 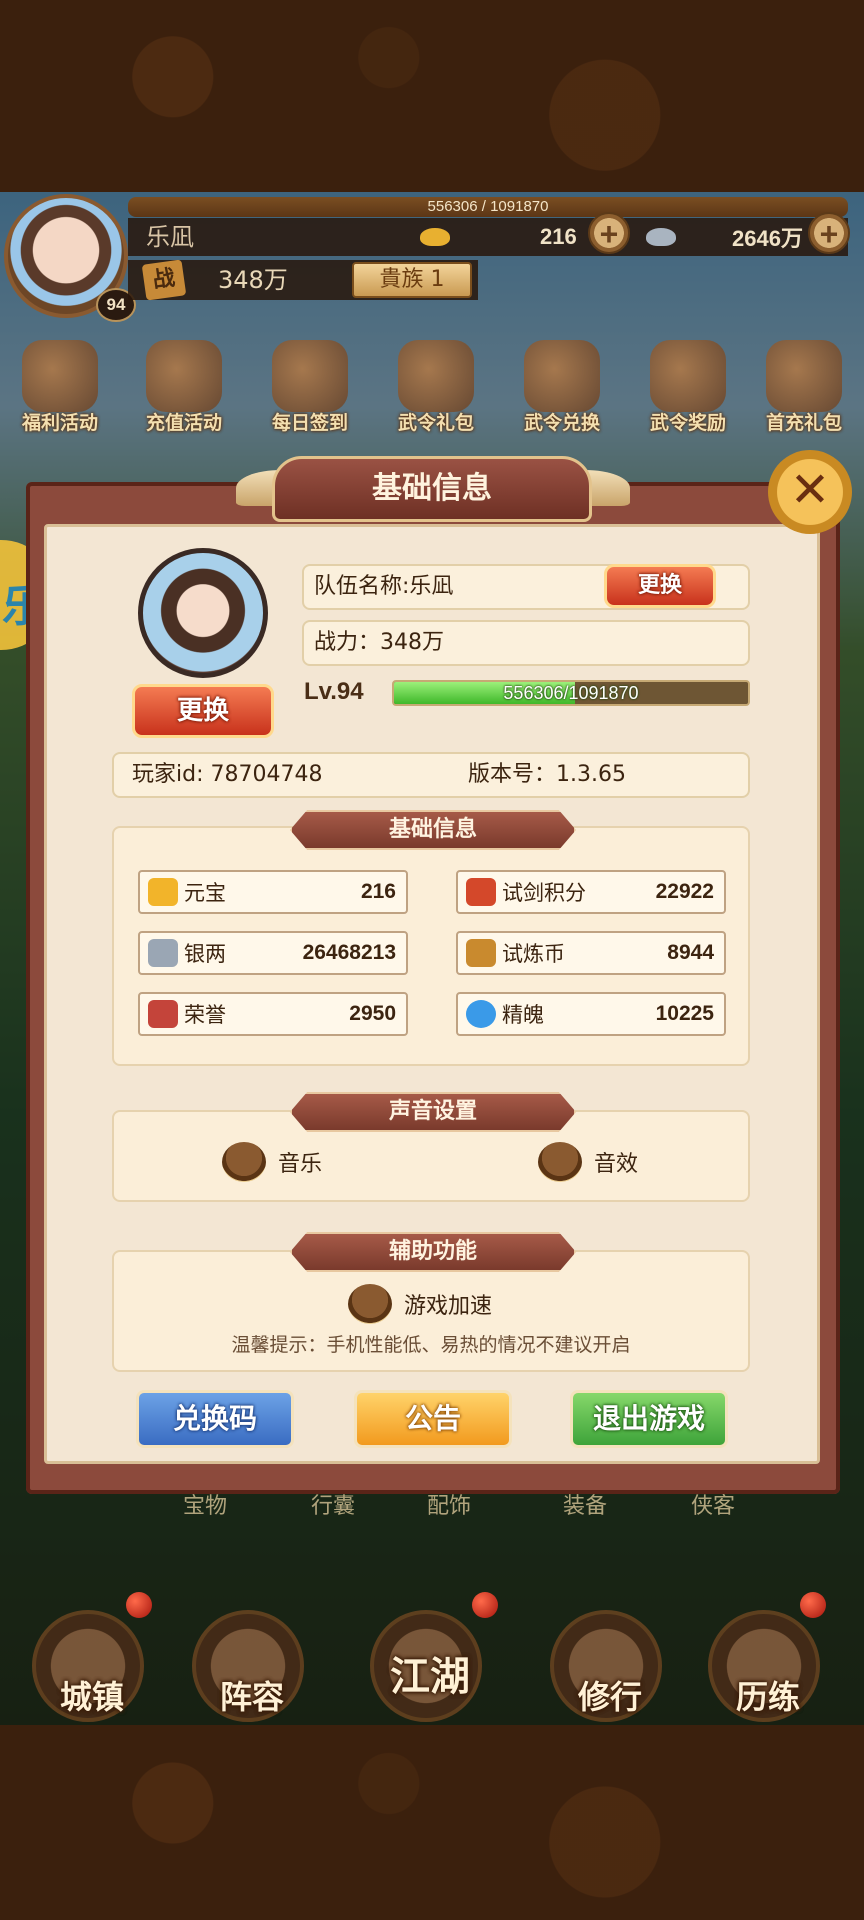 What do you see at coordinates (334, 691) in the screenshot?
I see `profile-level: Lv.94` at bounding box center [334, 691].